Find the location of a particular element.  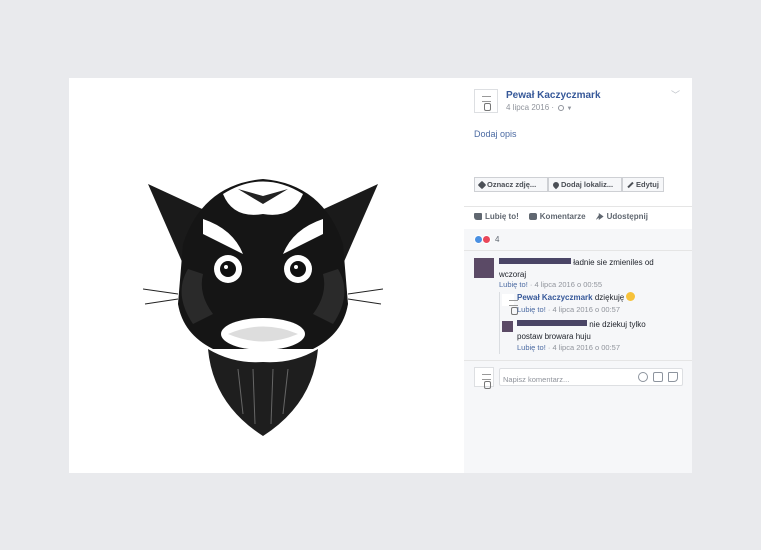

post-meta: 4 lipca 2016 · ▼ is located at coordinates (539, 107).